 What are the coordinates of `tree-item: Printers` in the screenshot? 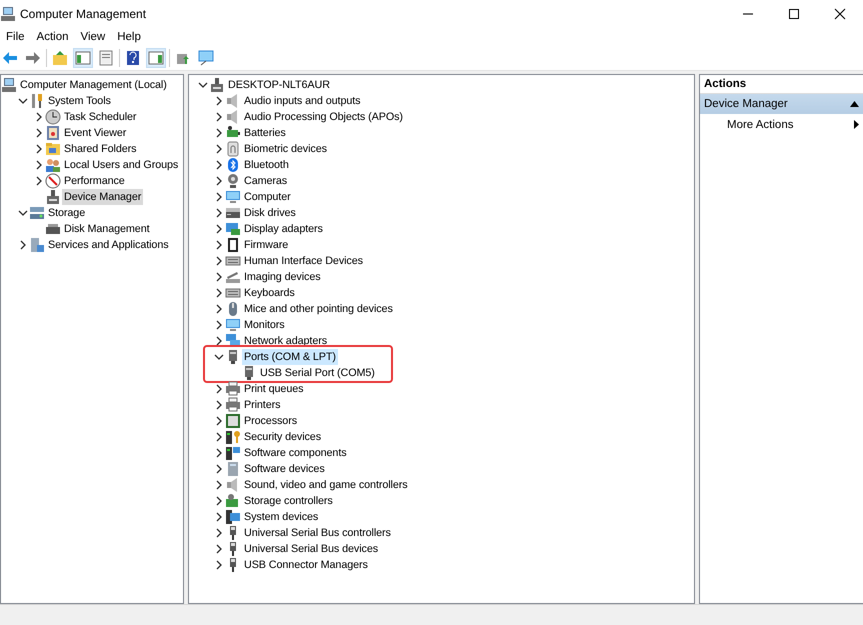 It's located at (262, 405).